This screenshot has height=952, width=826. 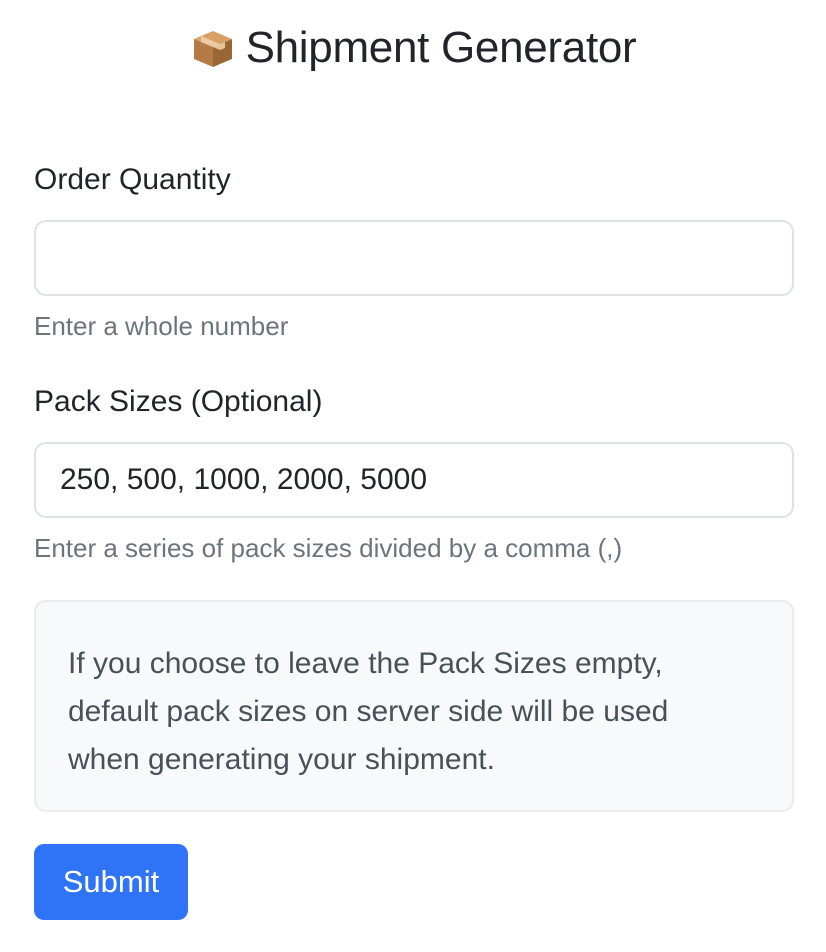 I want to click on submit-button: Submit, so click(x=111, y=882).